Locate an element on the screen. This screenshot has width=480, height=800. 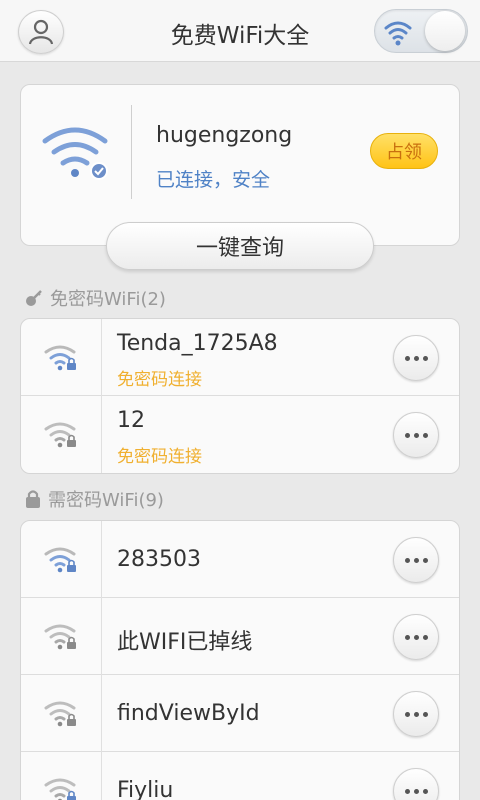
free-section-label: 免密码WiFi(2) is located at coordinates (108, 299).